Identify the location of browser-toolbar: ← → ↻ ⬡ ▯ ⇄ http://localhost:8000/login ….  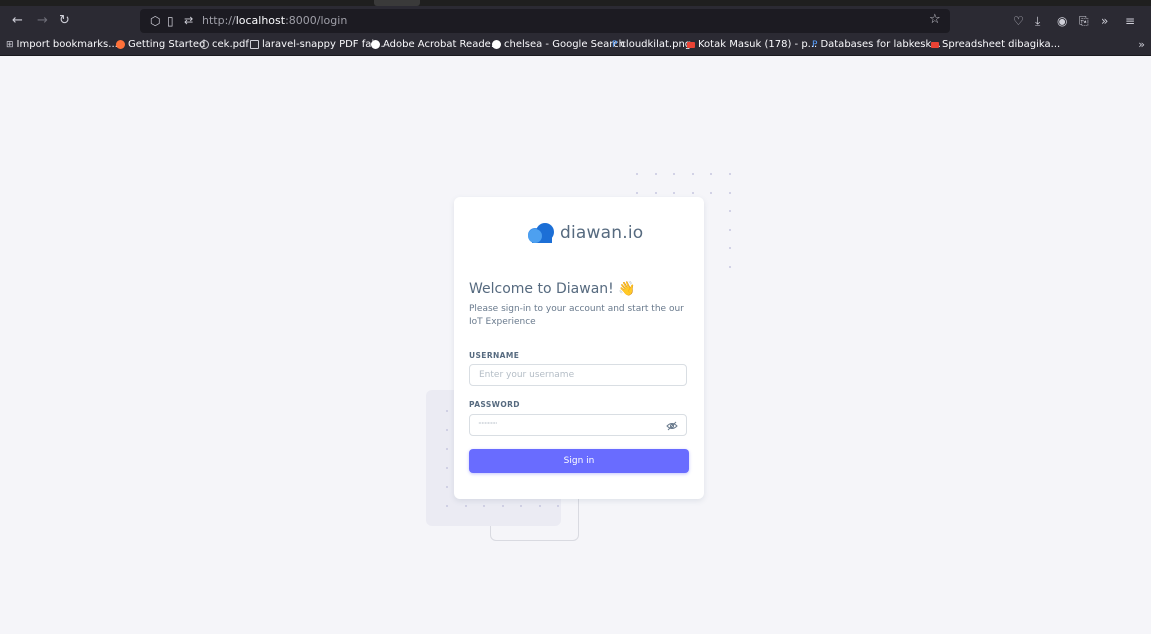
(575, 21).